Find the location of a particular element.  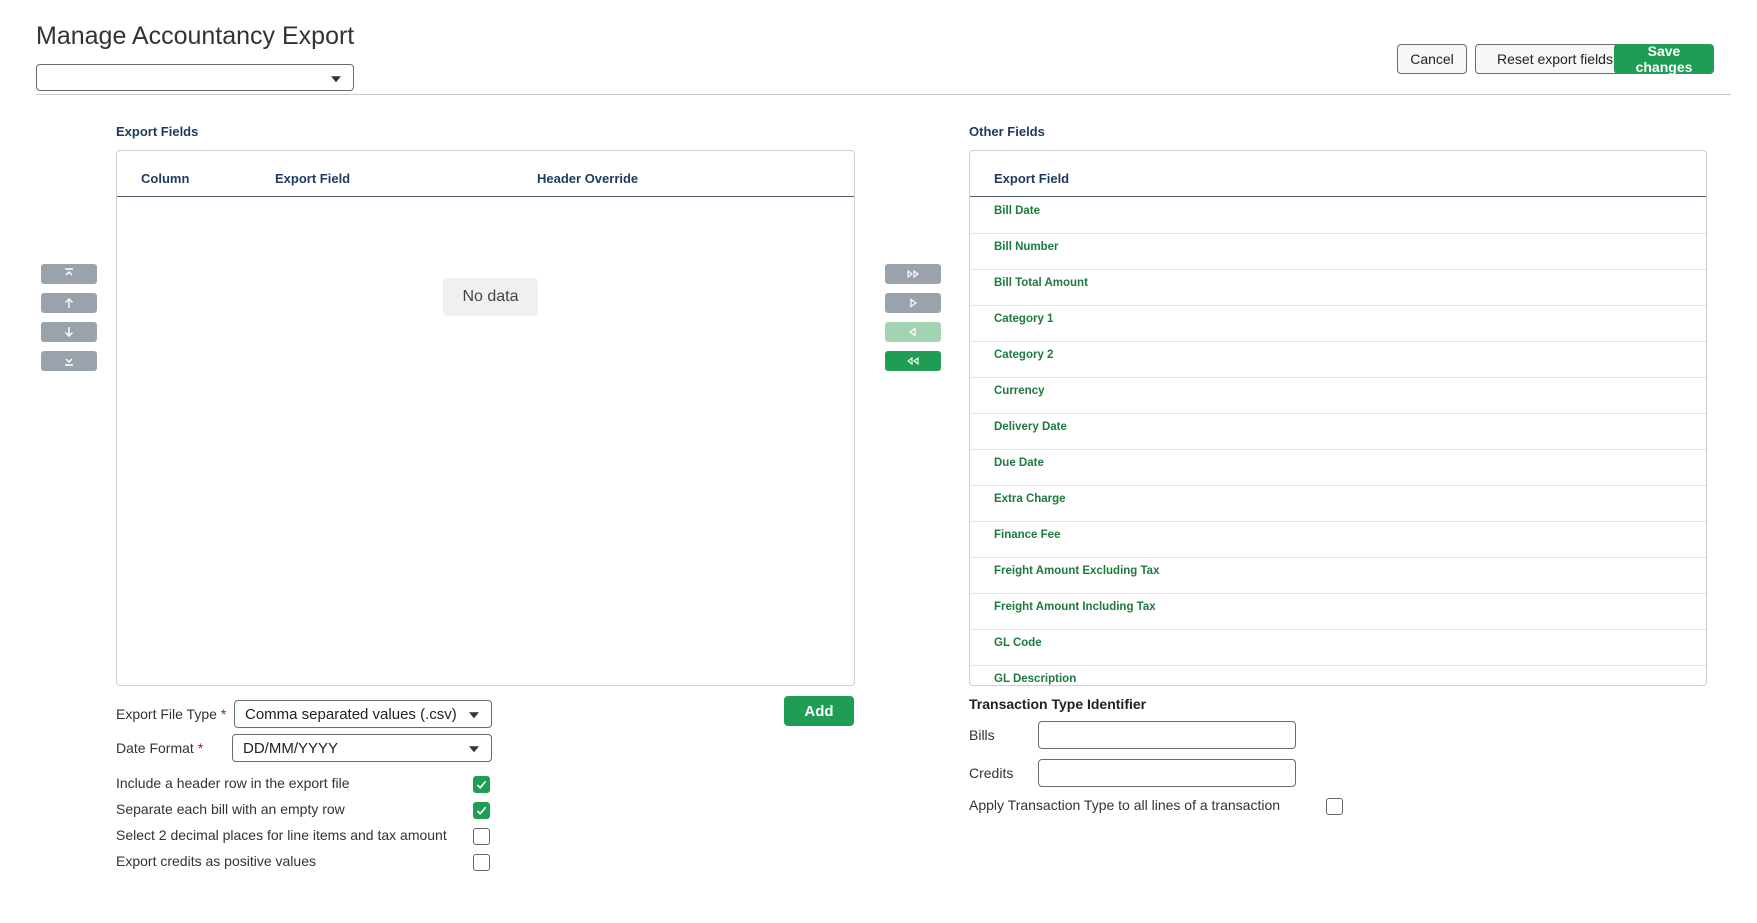

separate-bill-checkbox is located at coordinates (481, 810).